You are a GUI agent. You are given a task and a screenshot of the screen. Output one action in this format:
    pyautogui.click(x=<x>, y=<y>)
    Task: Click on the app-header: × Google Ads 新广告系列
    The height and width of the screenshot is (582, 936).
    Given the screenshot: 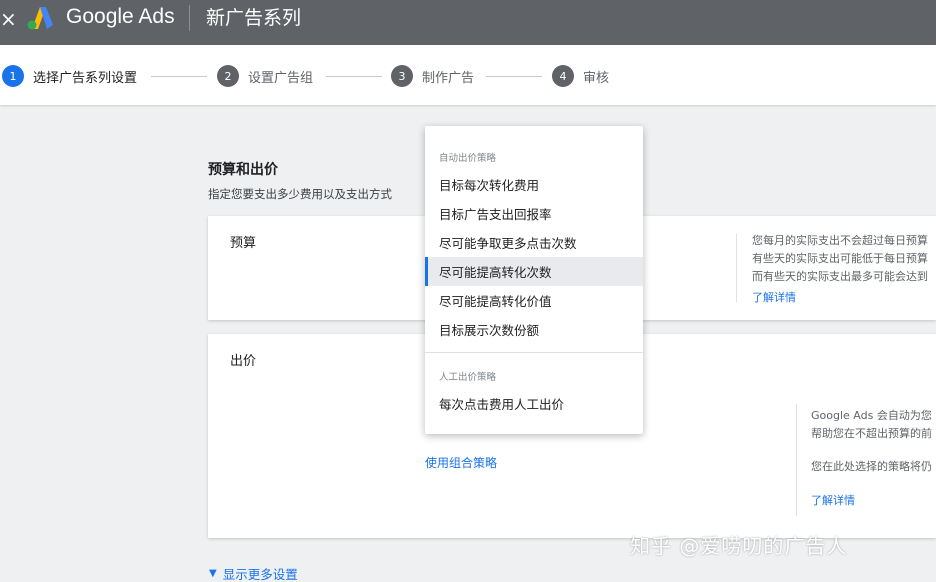 What is the action you would take?
    pyautogui.click(x=468, y=22)
    